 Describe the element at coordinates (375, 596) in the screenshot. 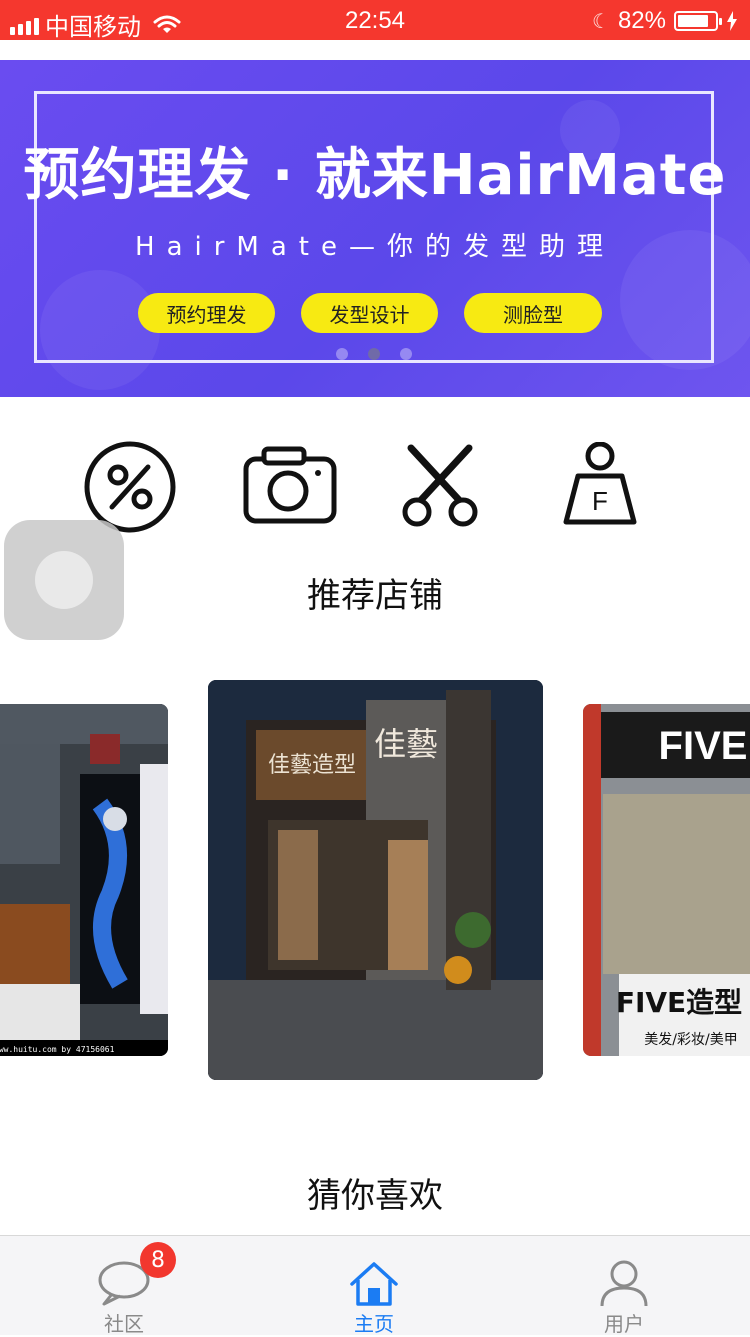

I see `recommended-stores-title: 推荐店铺` at that location.